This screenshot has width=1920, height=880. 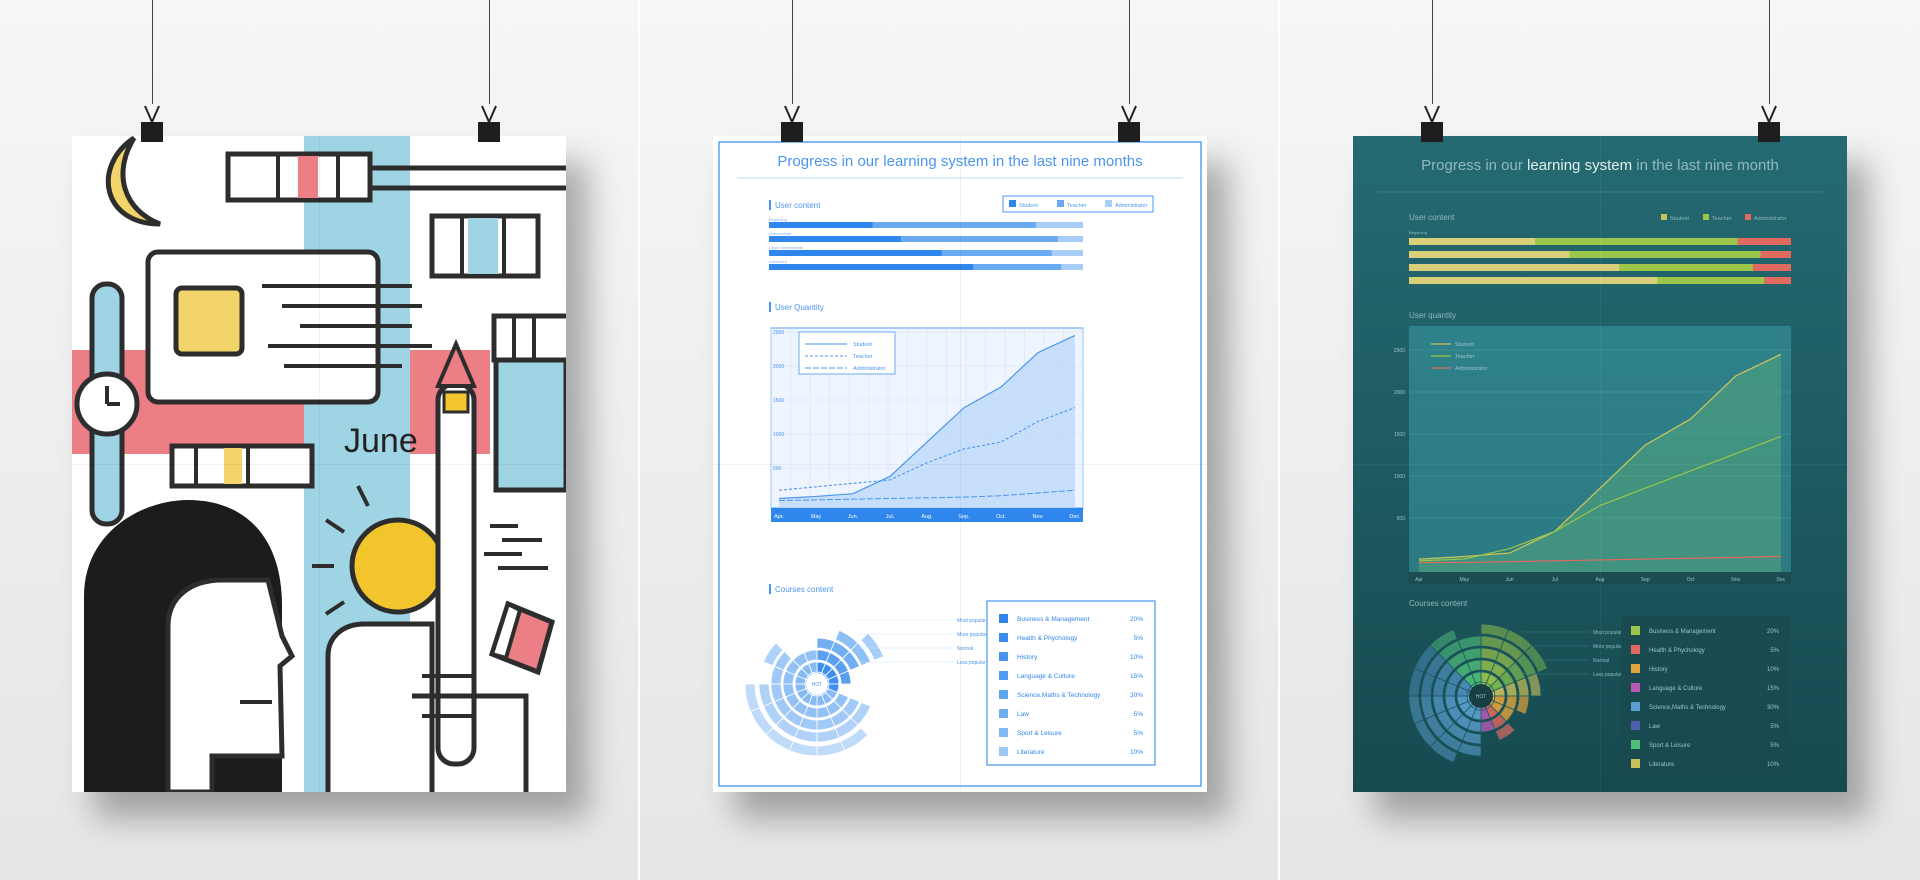 I want to click on section-courses-content: Courses content, so click(x=804, y=589).